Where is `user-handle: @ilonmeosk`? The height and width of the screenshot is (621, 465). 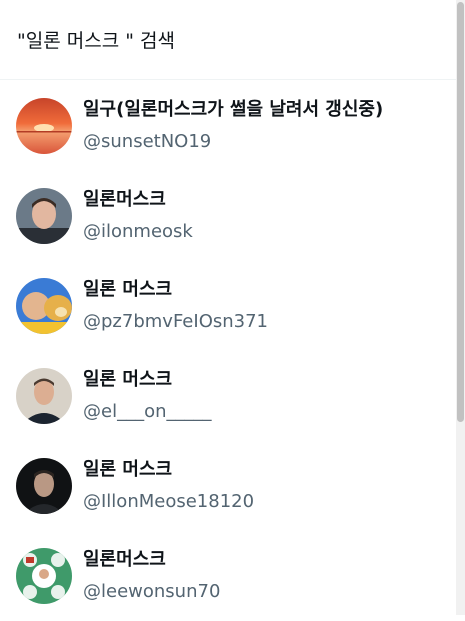
user-handle: @ilonmeosk is located at coordinates (138, 231).